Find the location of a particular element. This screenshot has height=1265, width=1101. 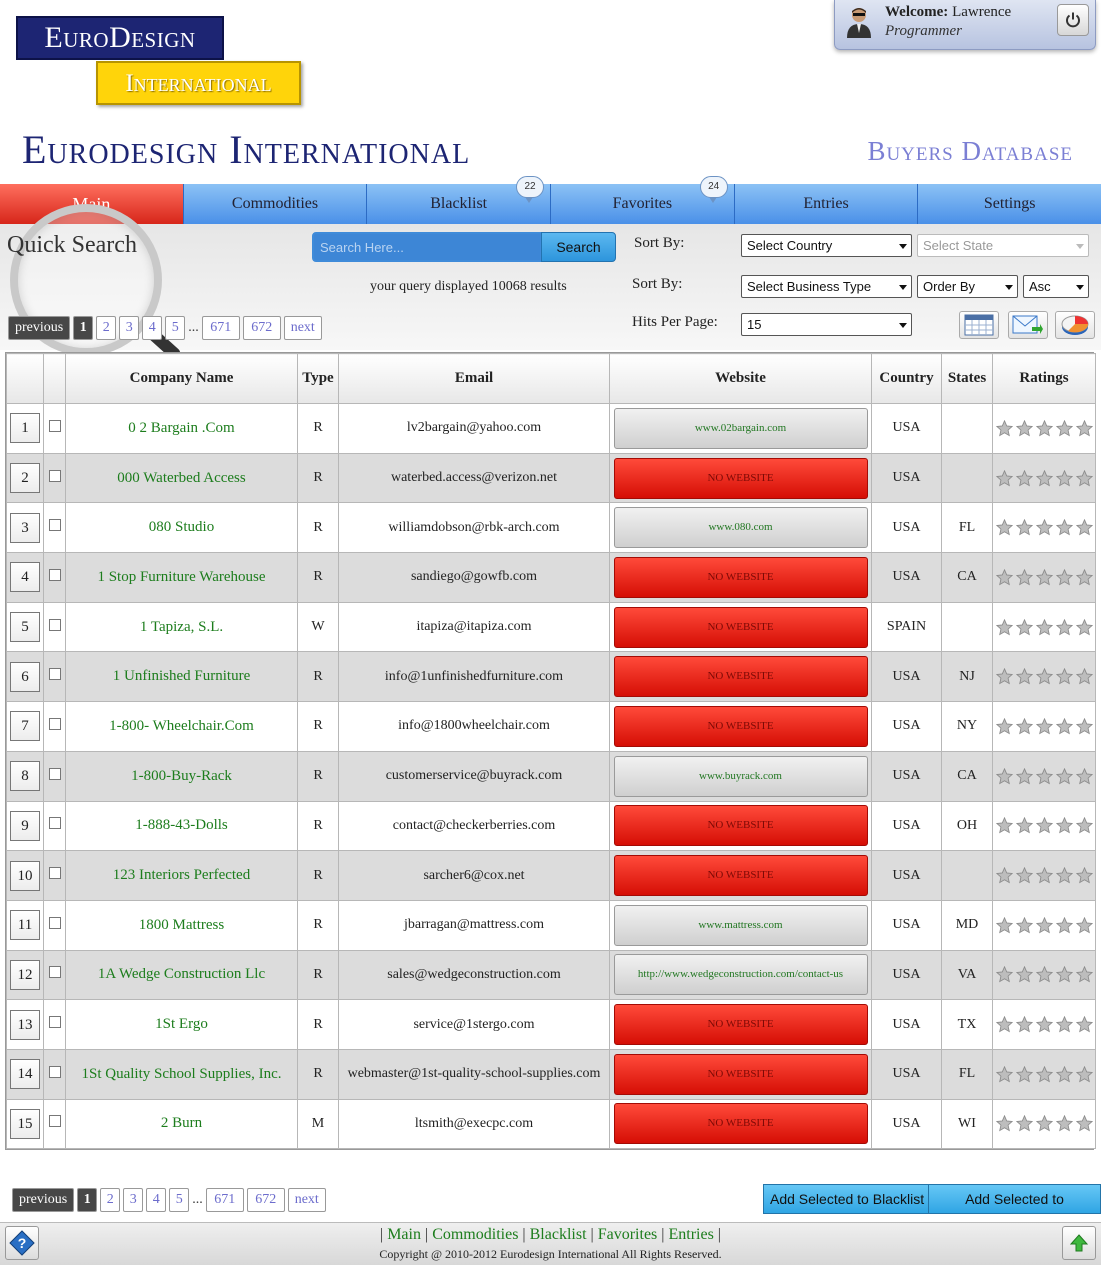

row-number: 1 is located at coordinates (25, 428).